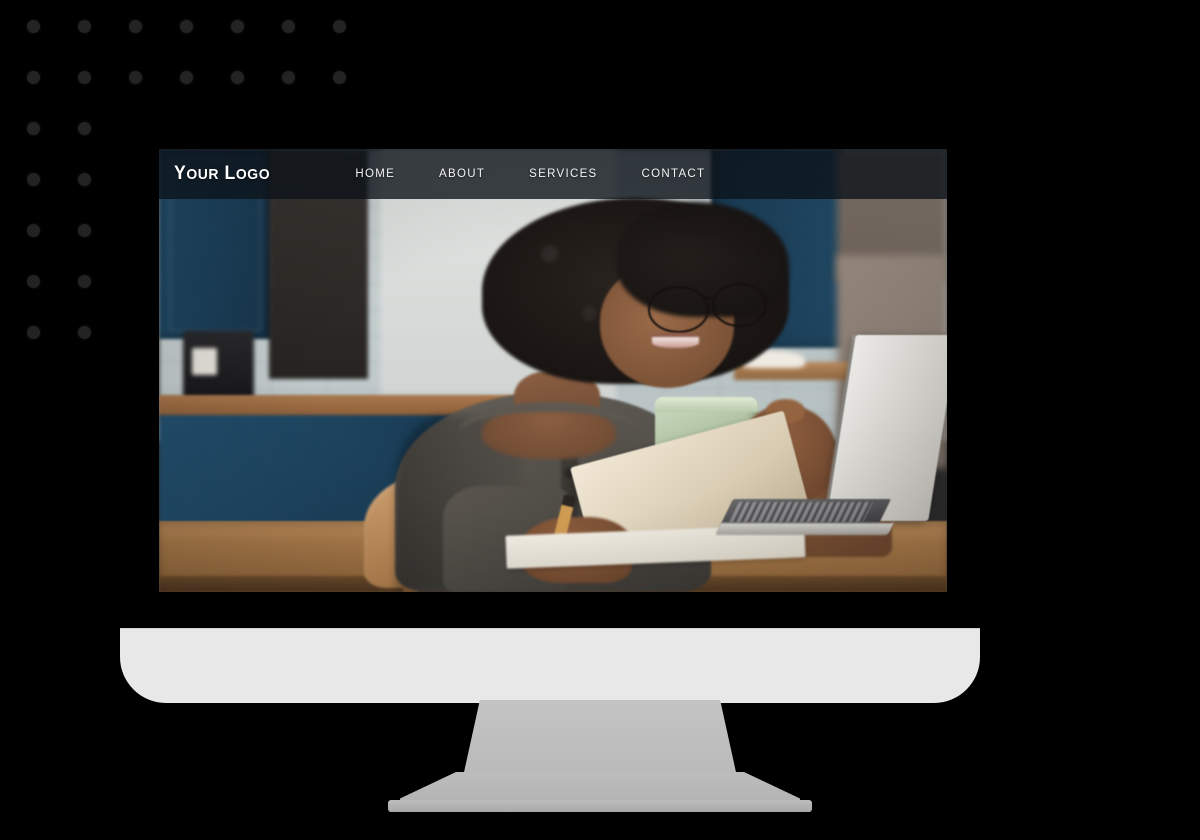 The width and height of the screenshot is (1200, 840). I want to click on nav-item-contact: CONTACT, so click(674, 174).